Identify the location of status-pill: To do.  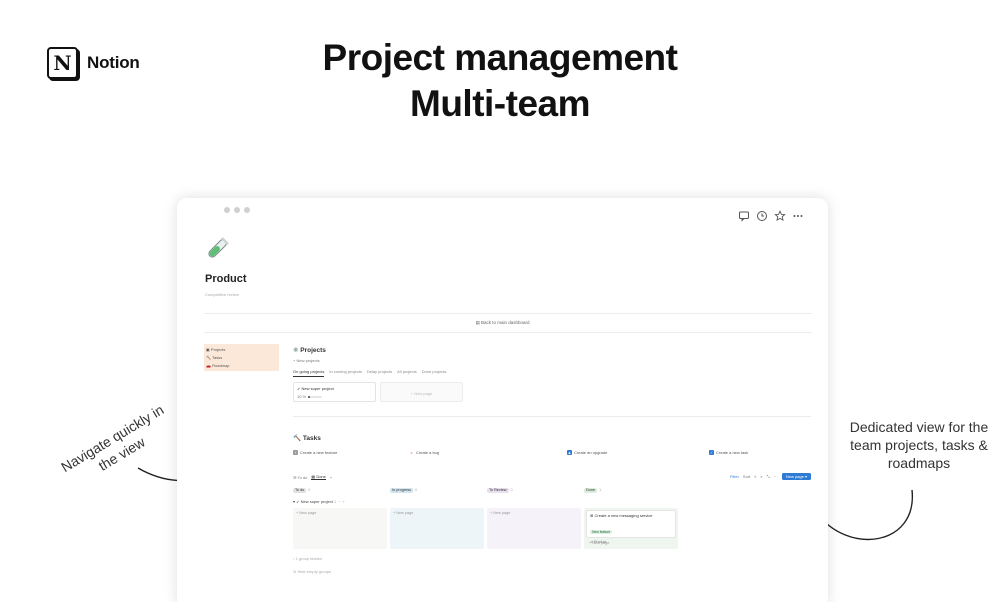
(300, 490).